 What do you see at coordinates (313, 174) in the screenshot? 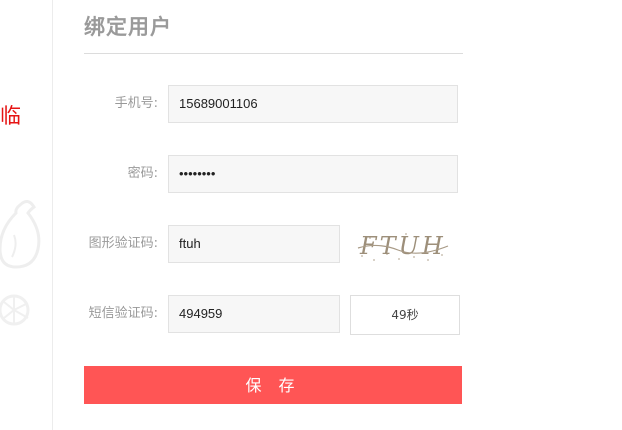
I see `password-input` at bounding box center [313, 174].